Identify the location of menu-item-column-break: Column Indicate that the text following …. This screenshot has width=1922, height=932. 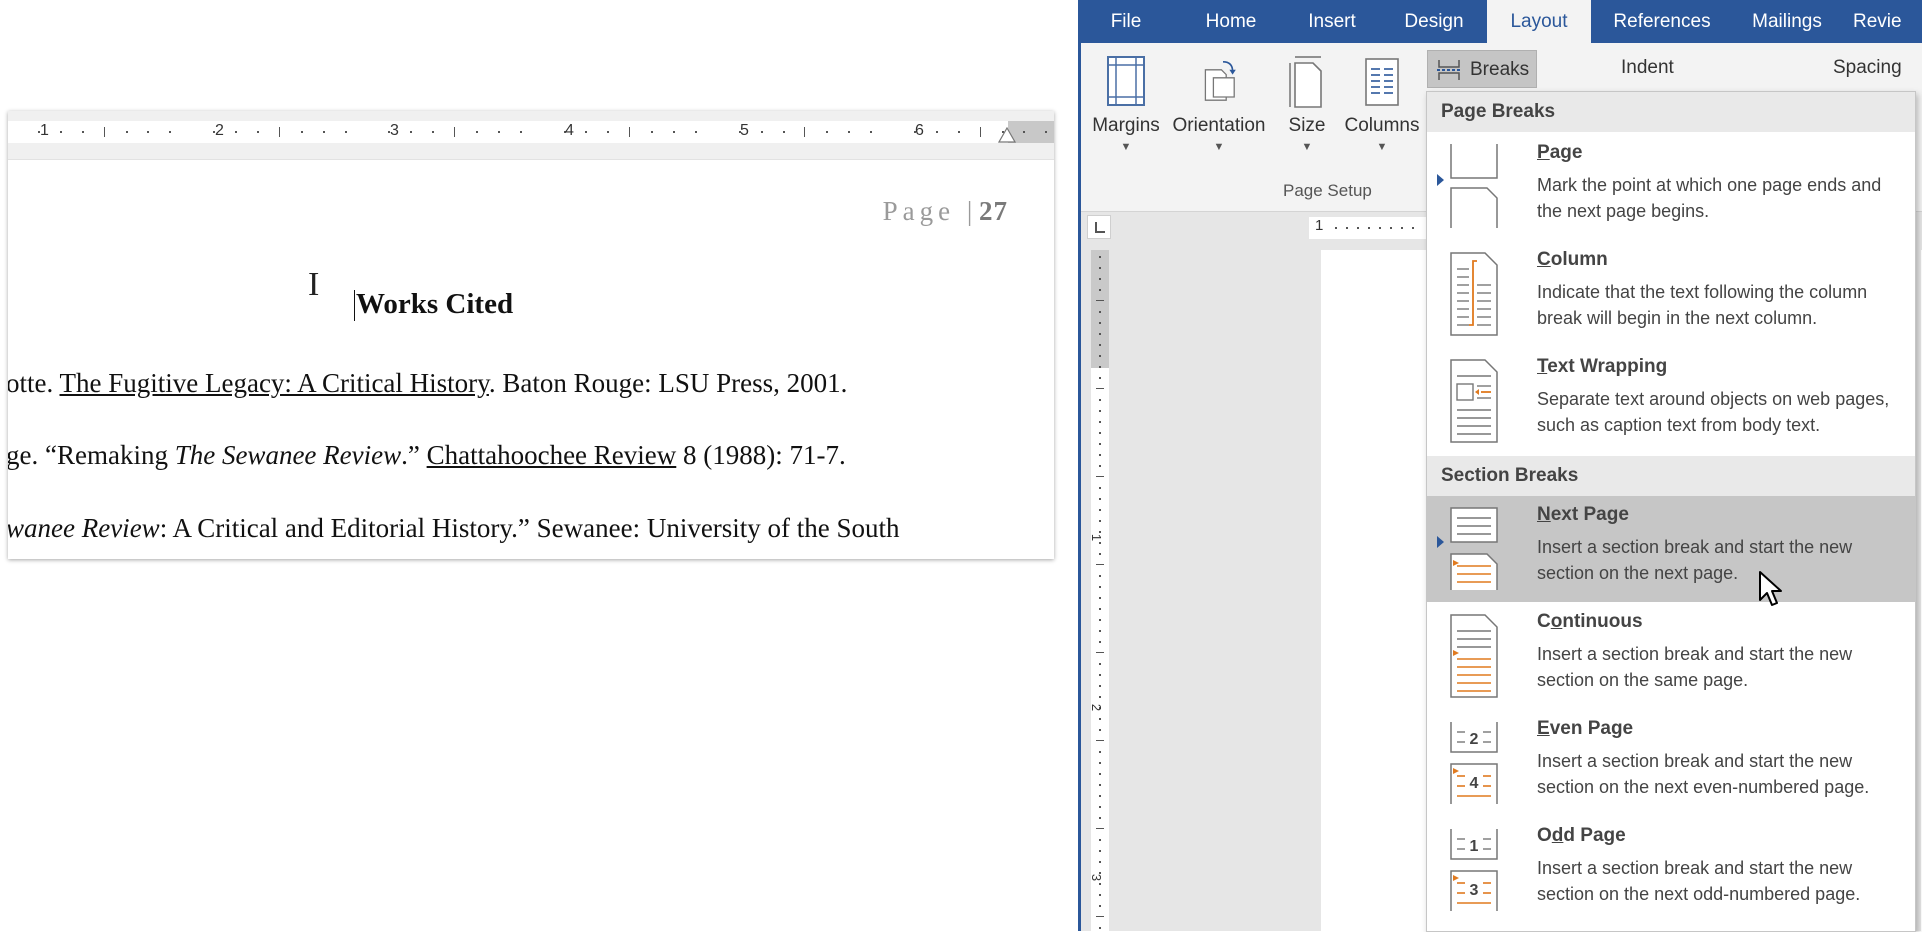
(1671, 294).